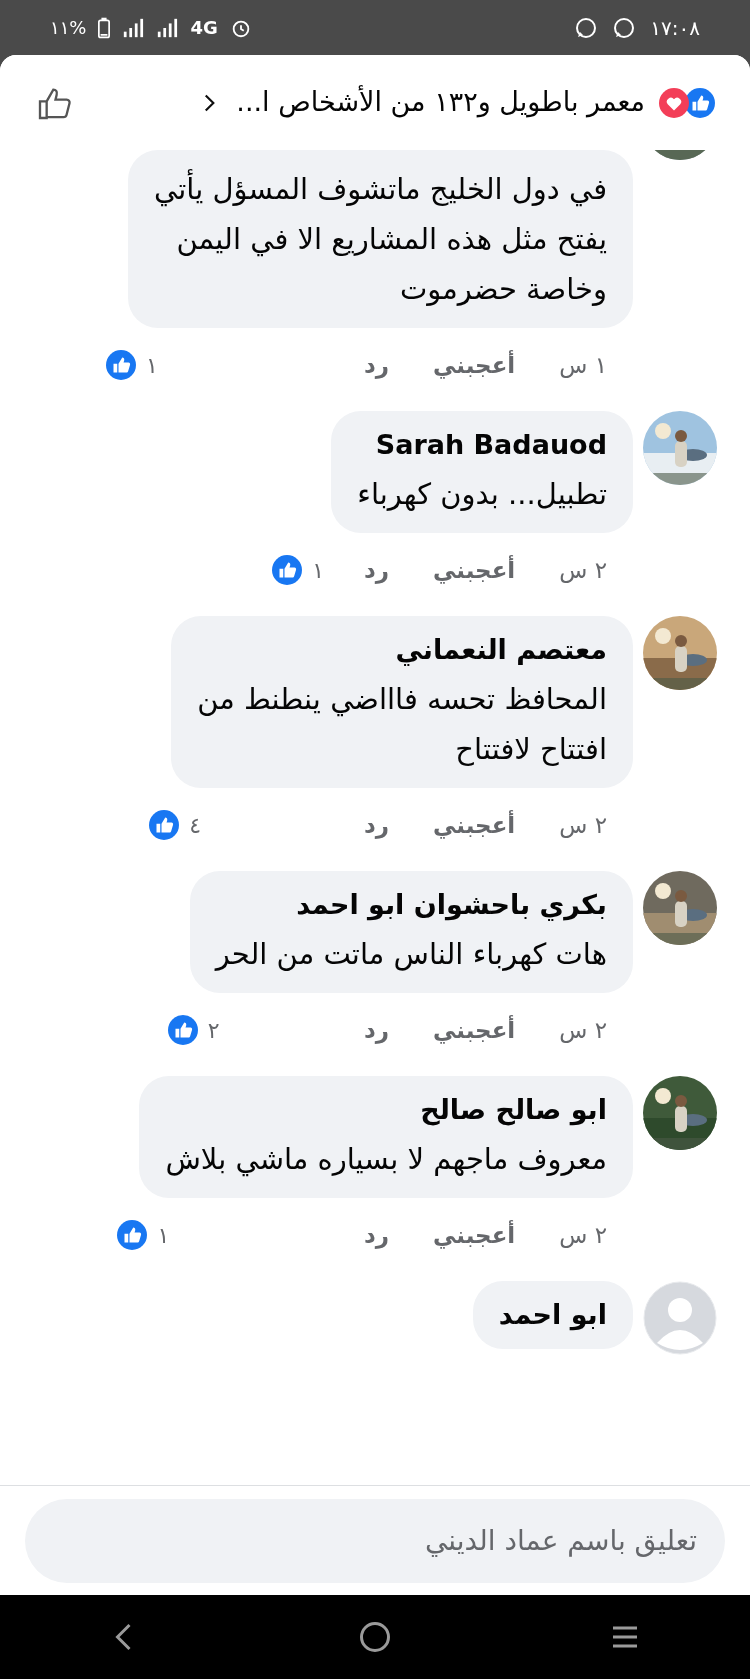 This screenshot has height=1679, width=750. What do you see at coordinates (402, 649) in the screenshot?
I see `commenter-name: معتصم النعماني` at bounding box center [402, 649].